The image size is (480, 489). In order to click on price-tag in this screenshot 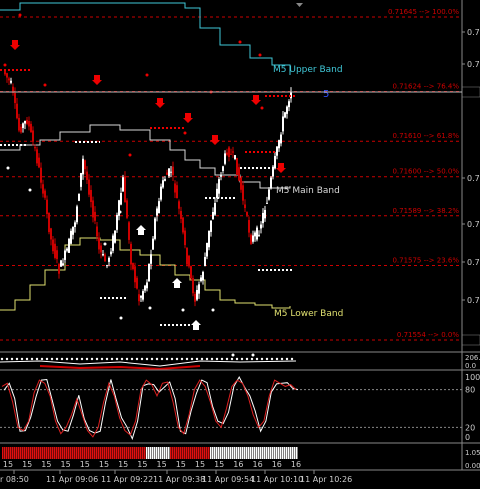, I will do `click(470, 340)`.